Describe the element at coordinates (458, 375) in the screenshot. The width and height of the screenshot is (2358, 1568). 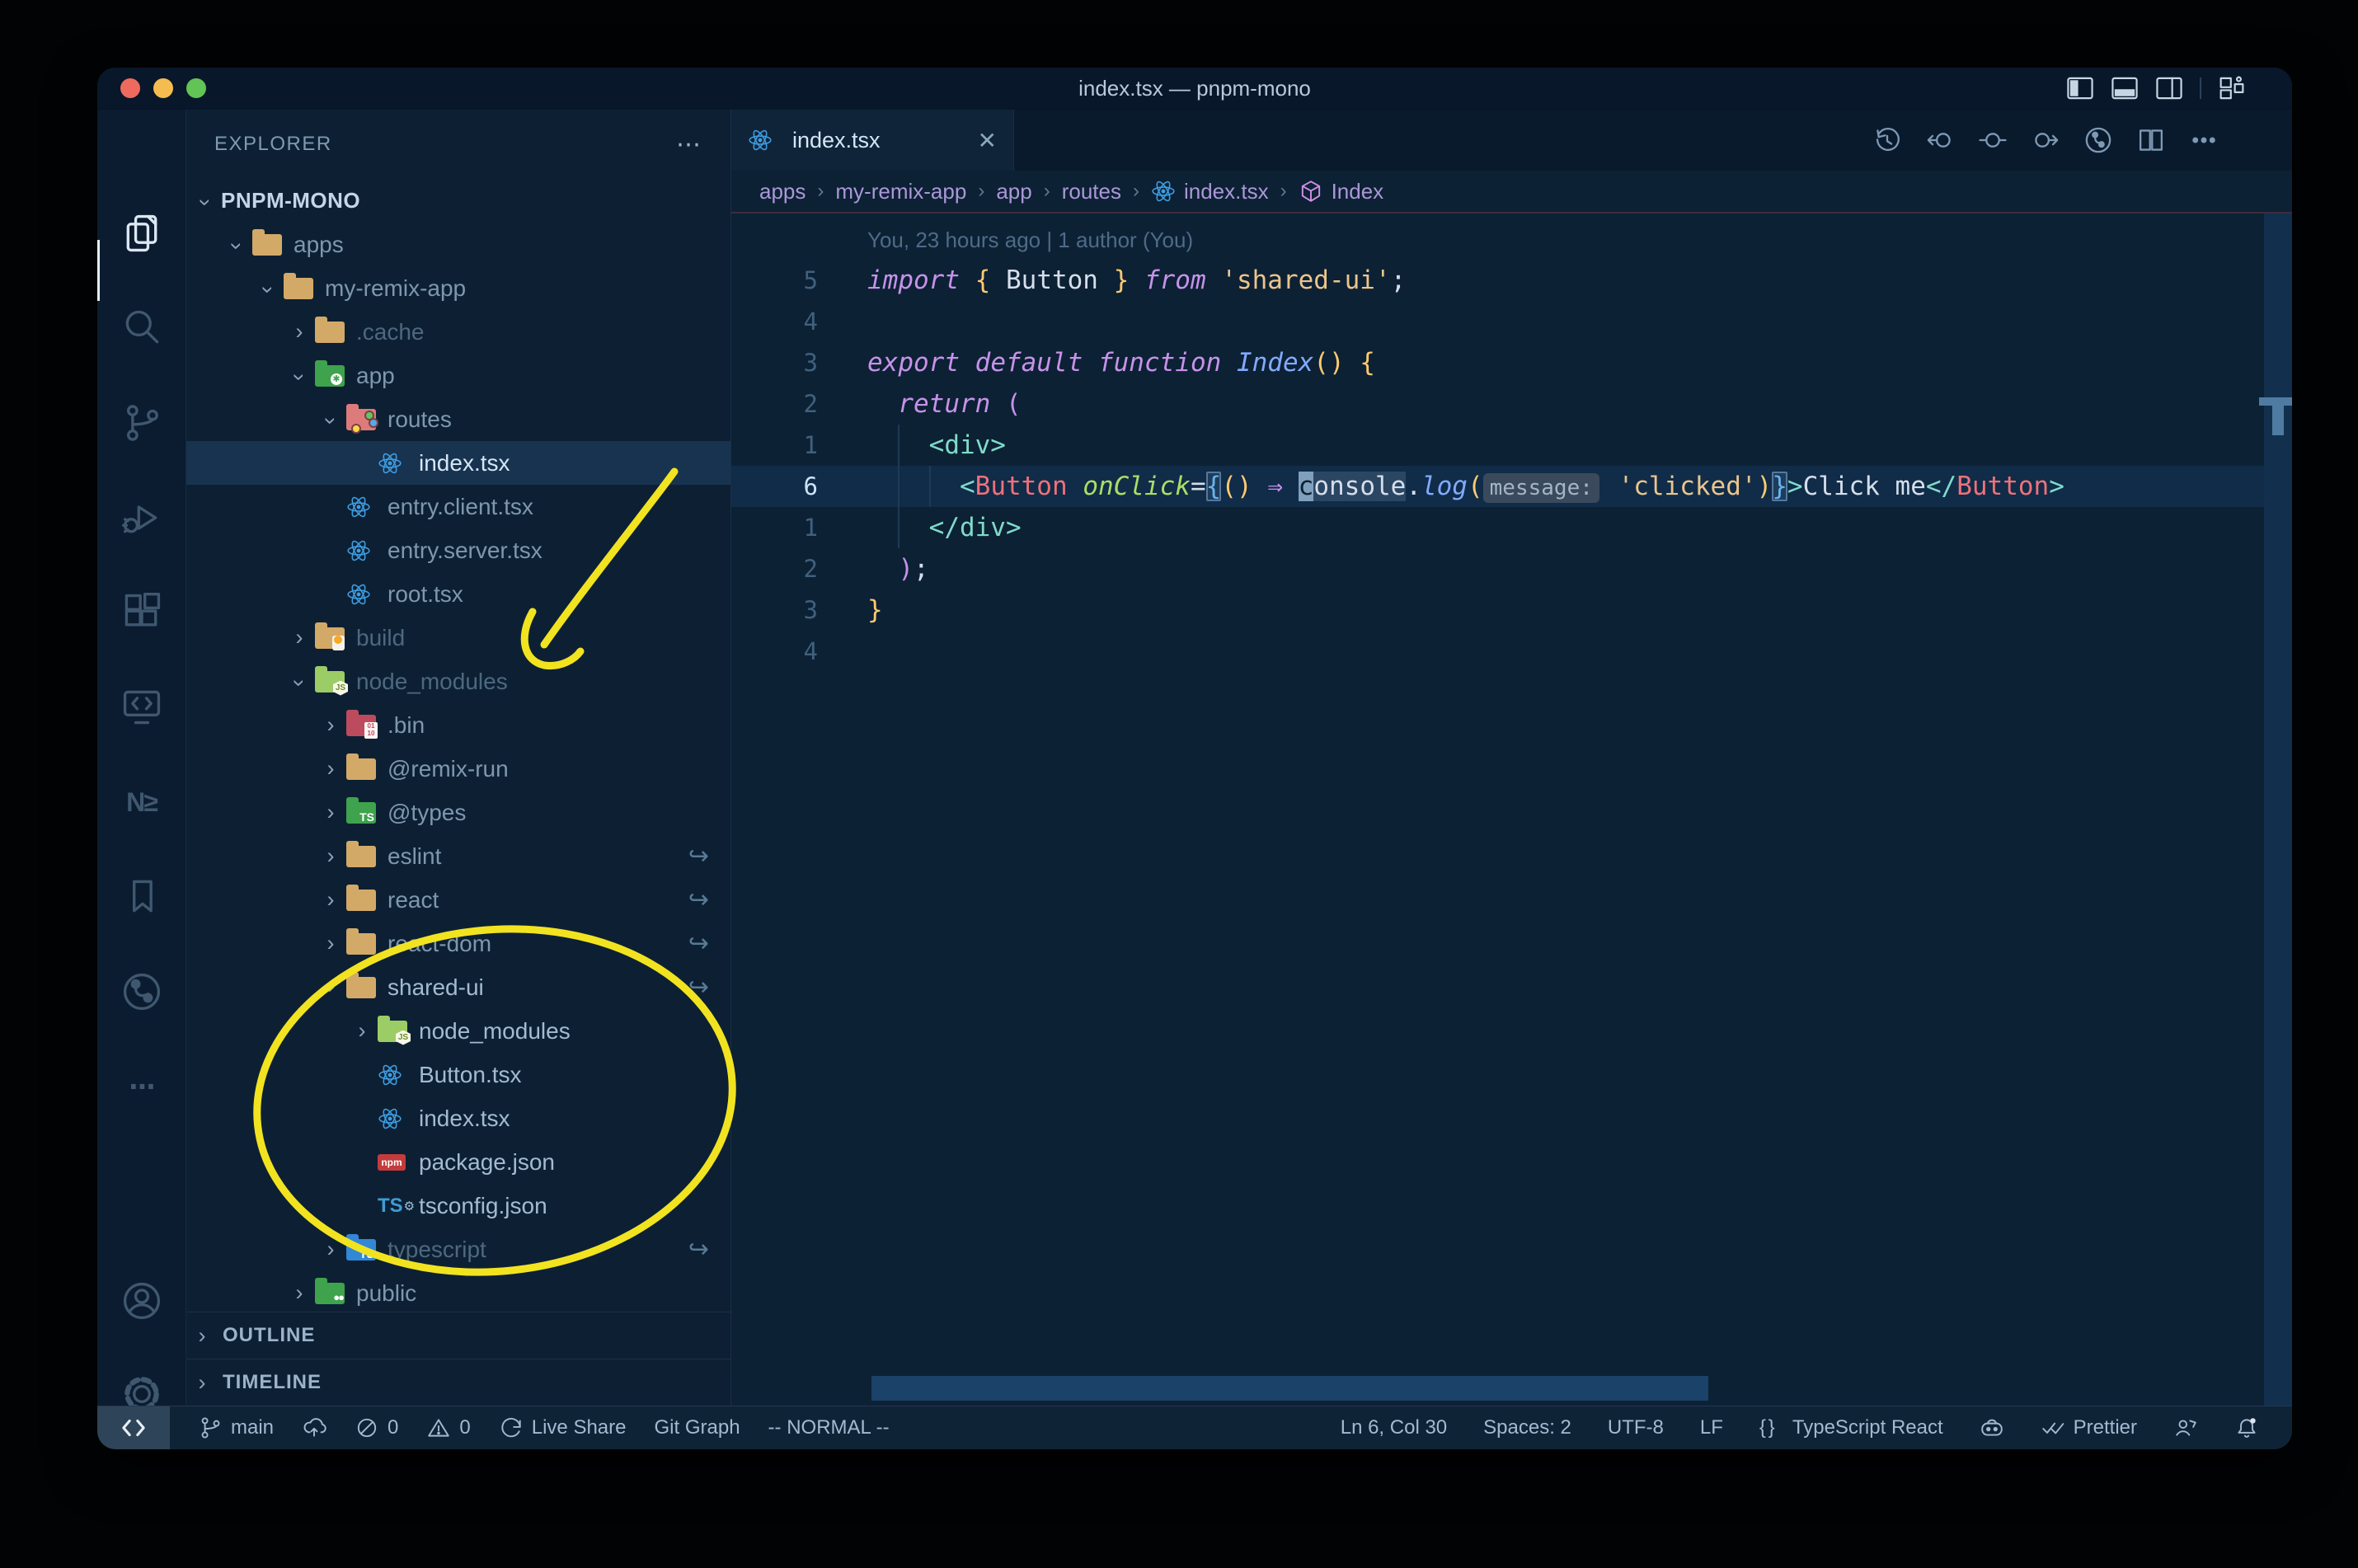
I see `tree-item-app: › ✱ app` at that location.